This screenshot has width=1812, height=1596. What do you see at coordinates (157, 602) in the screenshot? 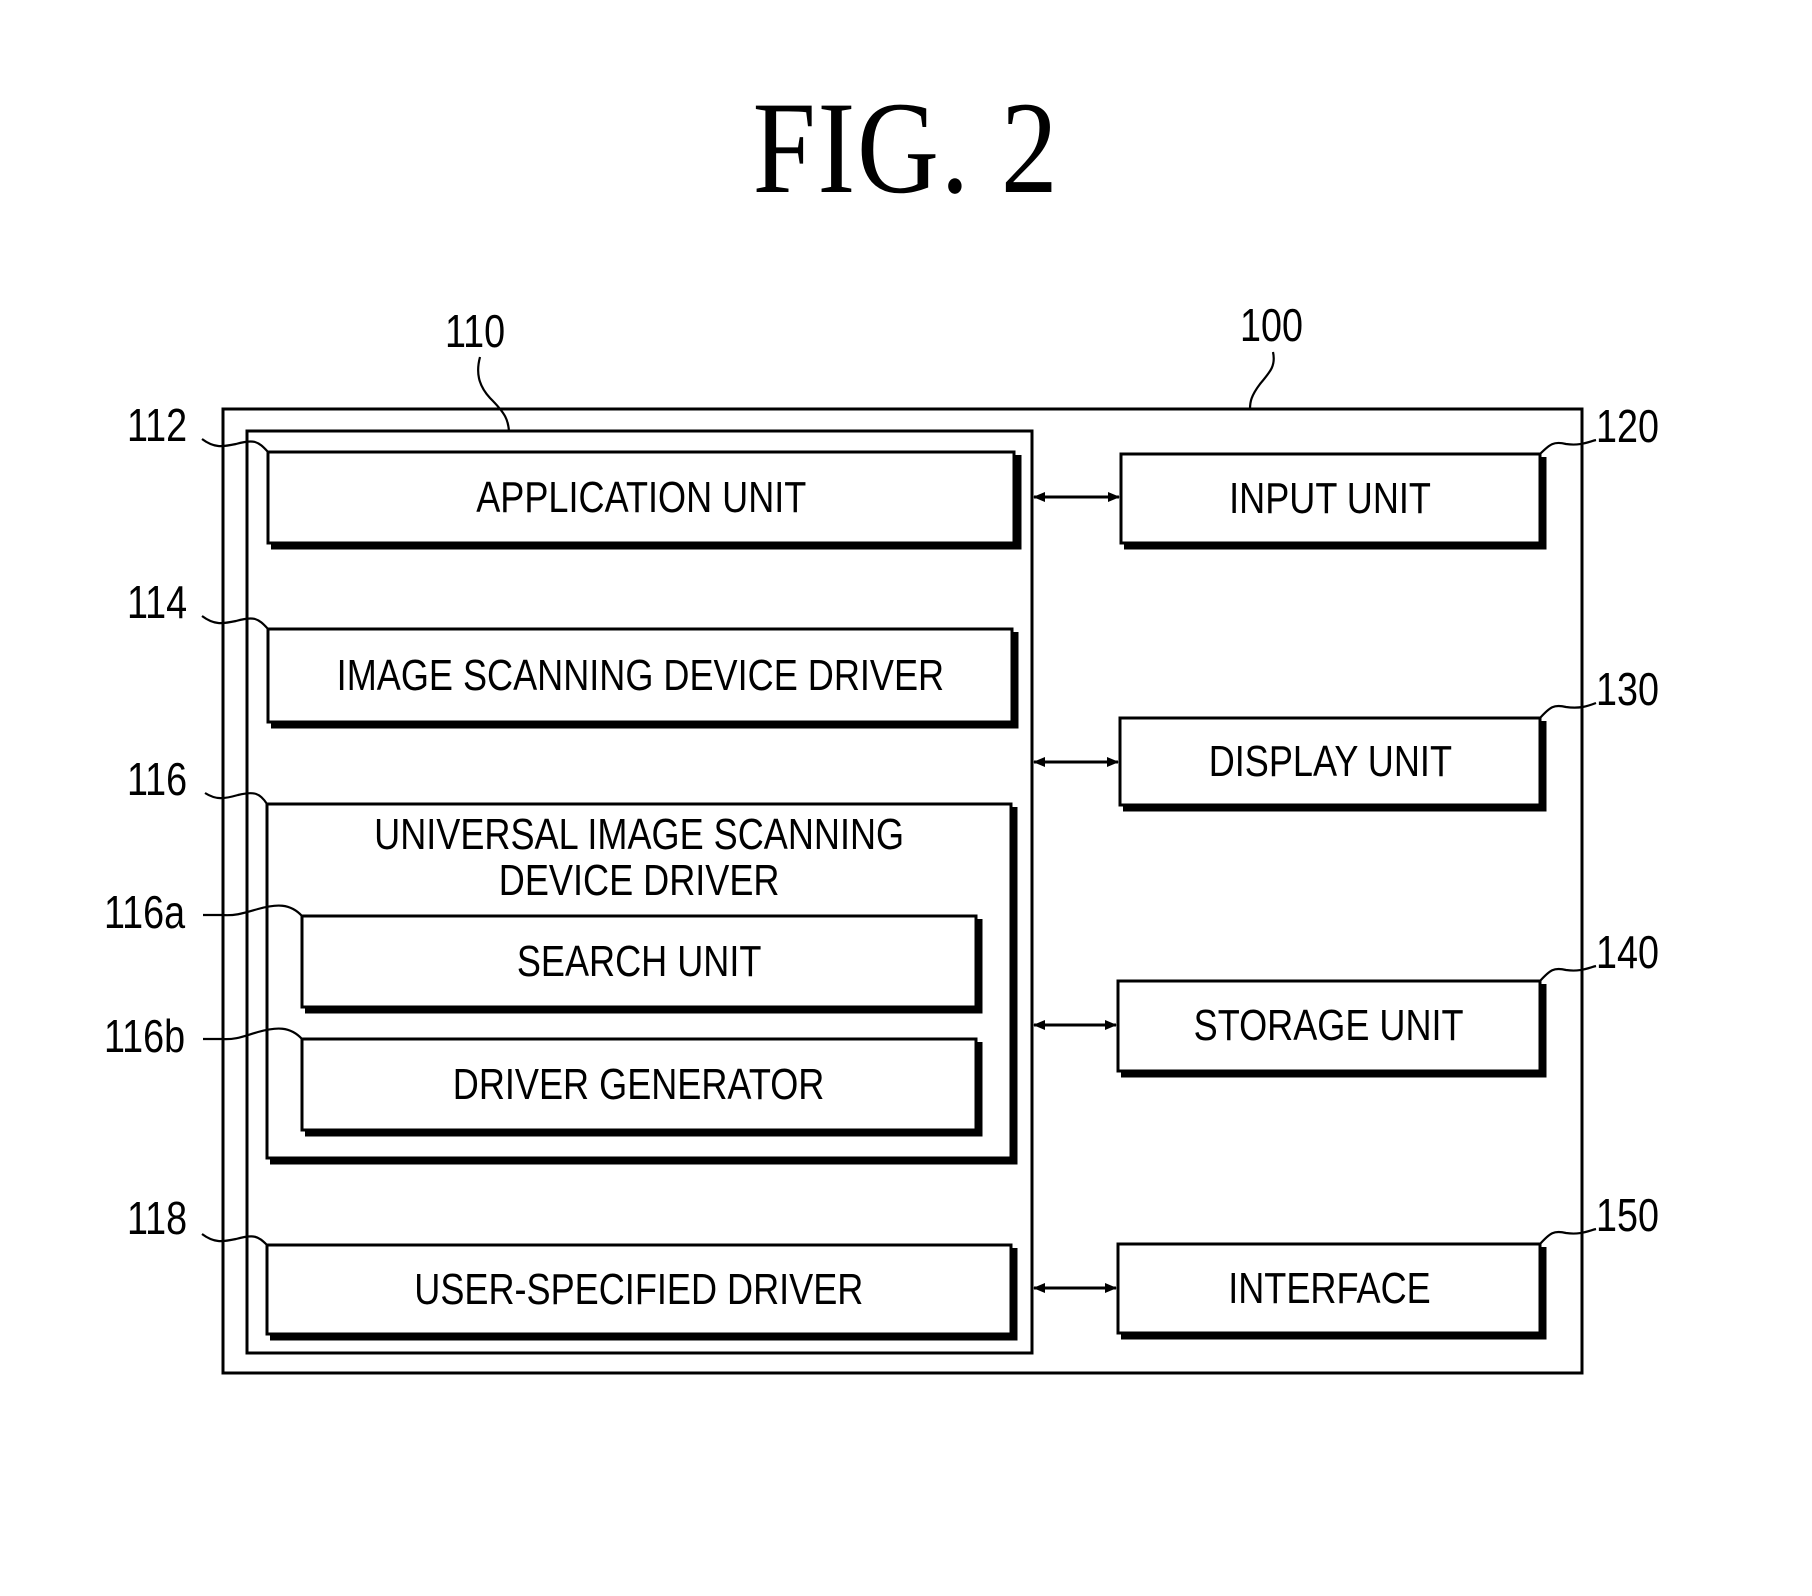
I see `ref-114: 114` at bounding box center [157, 602].